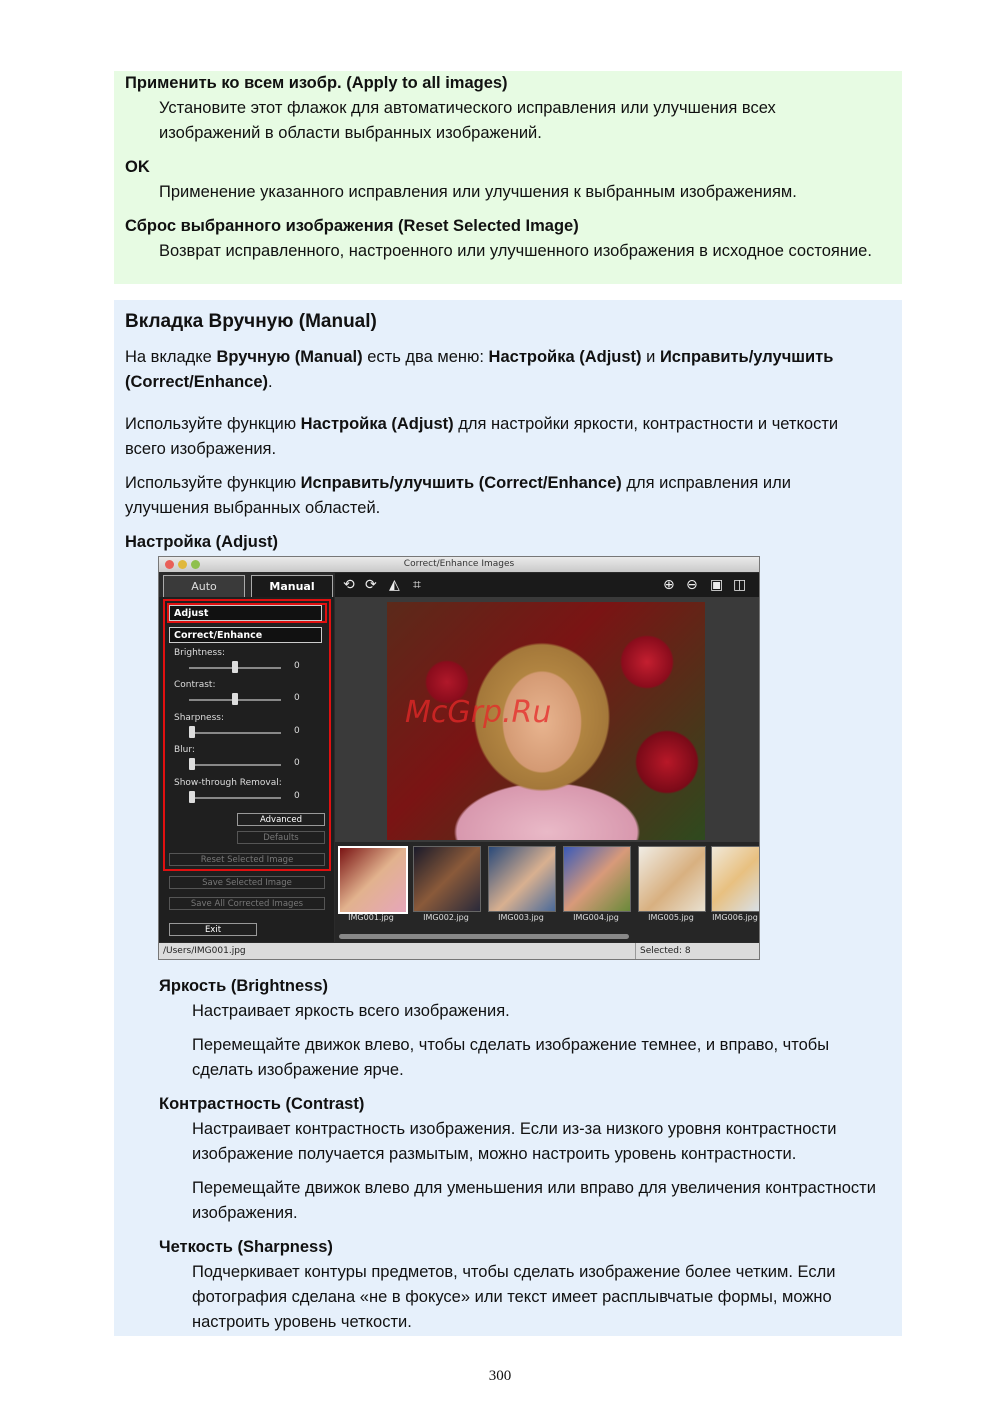 This screenshot has width=1000, height=1414. Describe the element at coordinates (522, 879) in the screenshot. I see `thumbnail-img003` at that location.